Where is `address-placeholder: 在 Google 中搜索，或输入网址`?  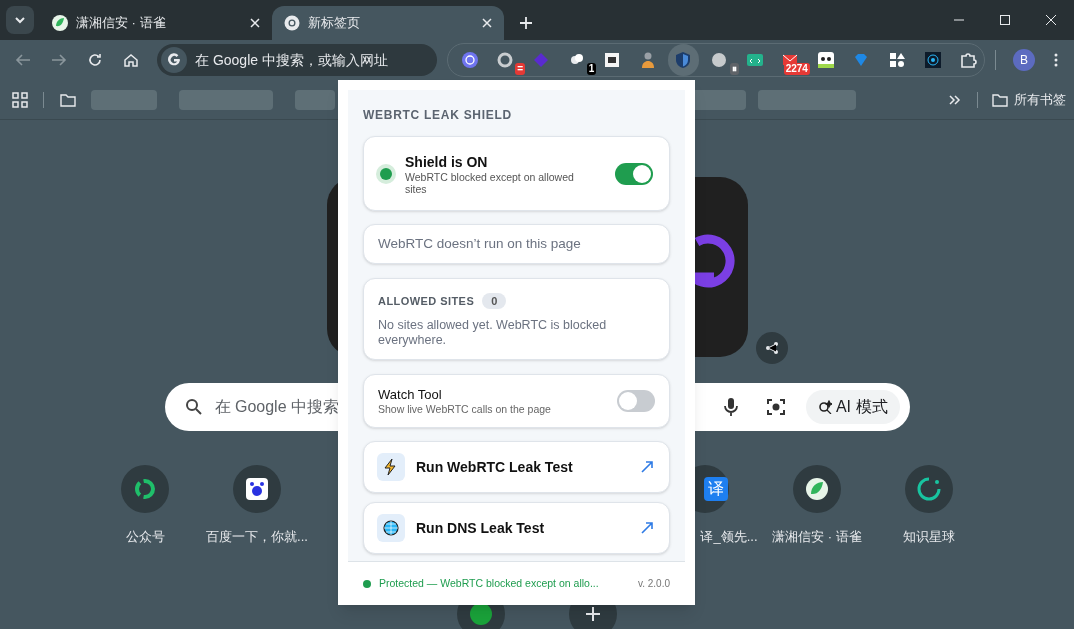 address-placeholder: 在 Google 中搜索，或输入网址 is located at coordinates (291, 60).